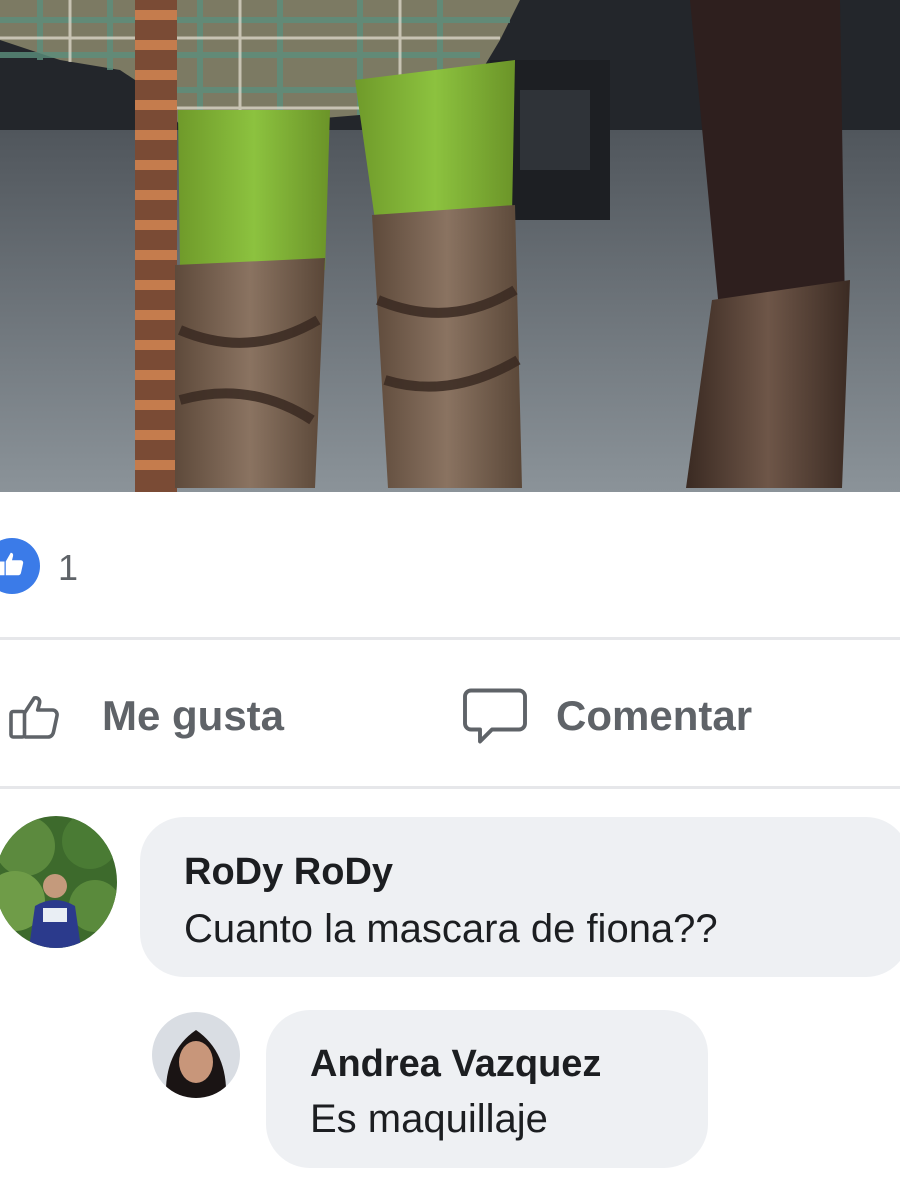  I want to click on reply-text: Es maquillaje, so click(429, 1119).